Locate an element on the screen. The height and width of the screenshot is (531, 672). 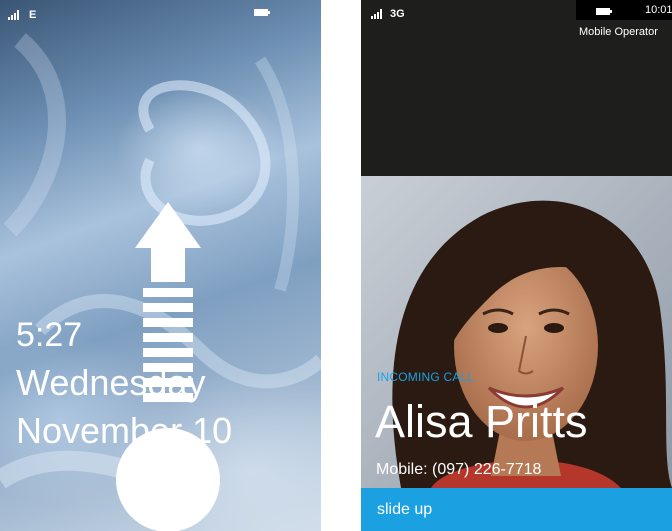
lock-time: 5:27 is located at coordinates (49, 335).